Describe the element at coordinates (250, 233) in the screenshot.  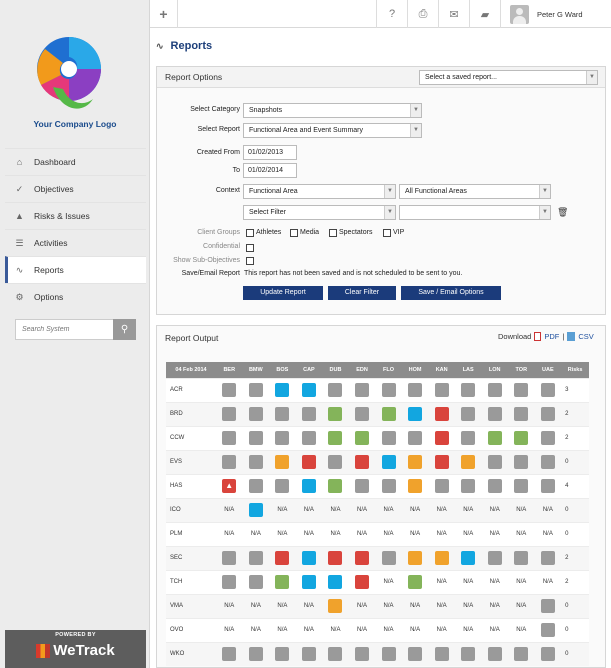
I see `athletes-checkbox` at that location.